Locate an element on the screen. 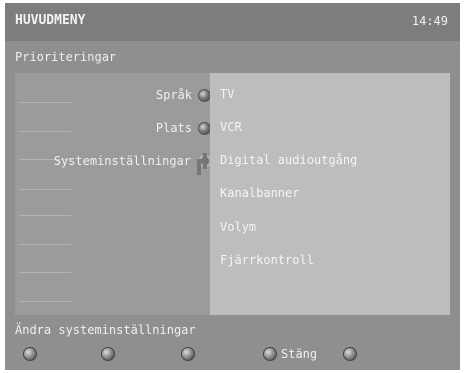  green-button is located at coordinates (110, 354).